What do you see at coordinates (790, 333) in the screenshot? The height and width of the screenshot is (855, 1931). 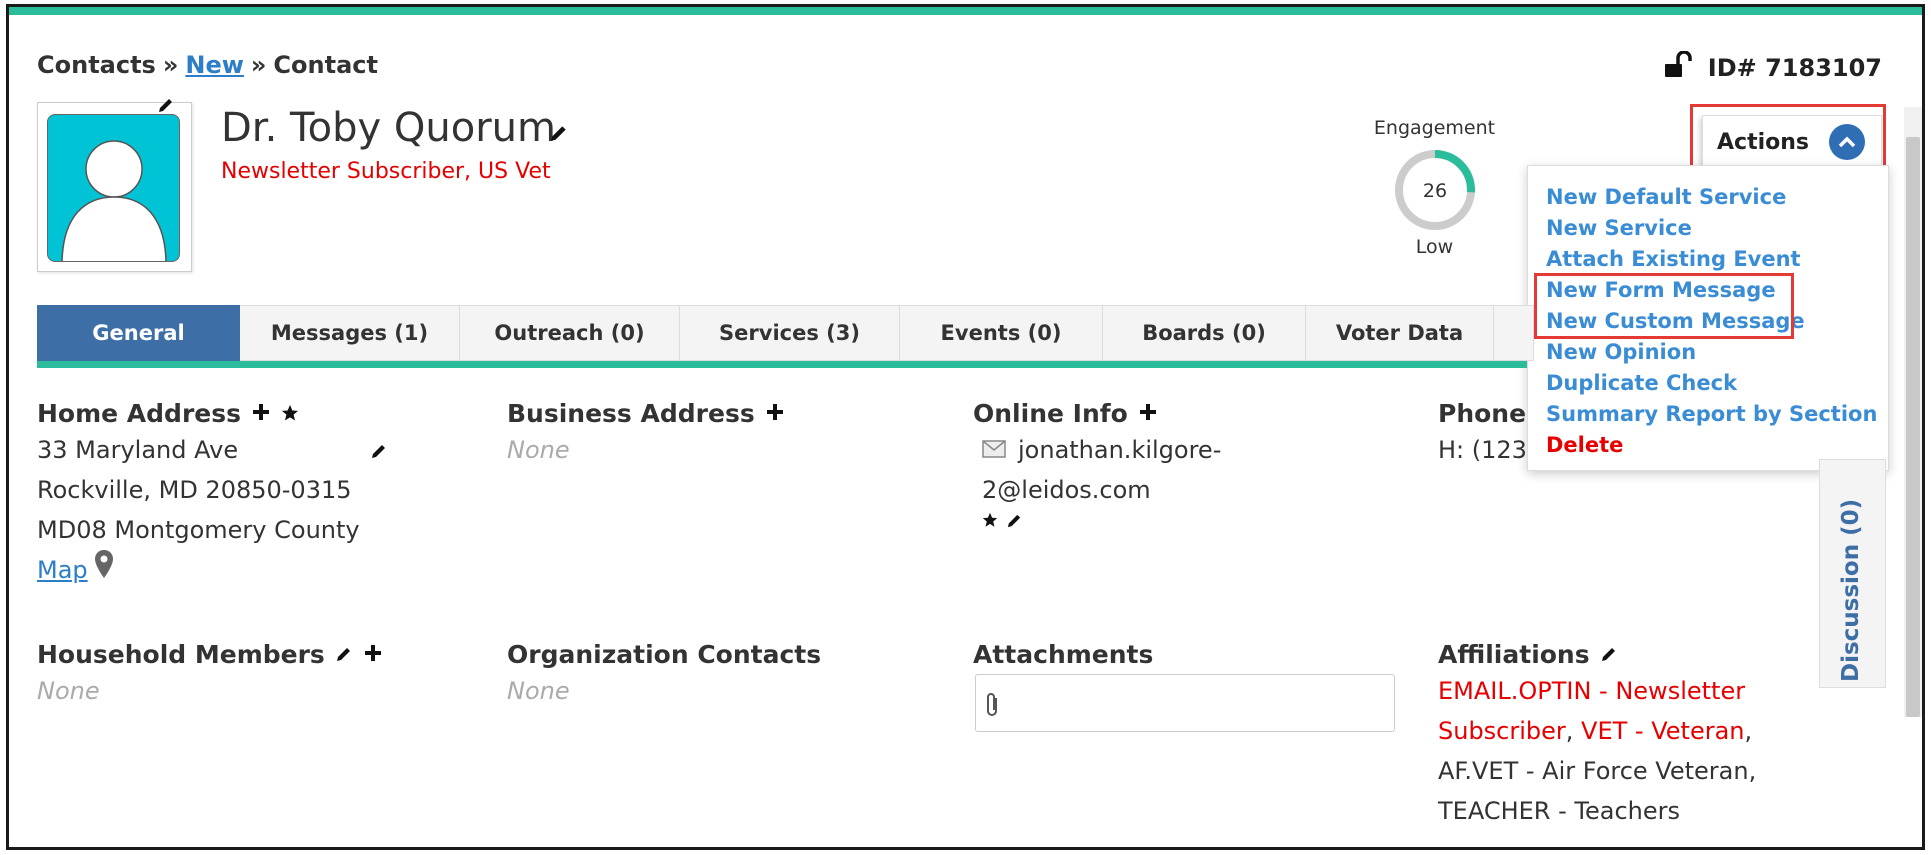 I see `tab-services: Services (3)` at bounding box center [790, 333].